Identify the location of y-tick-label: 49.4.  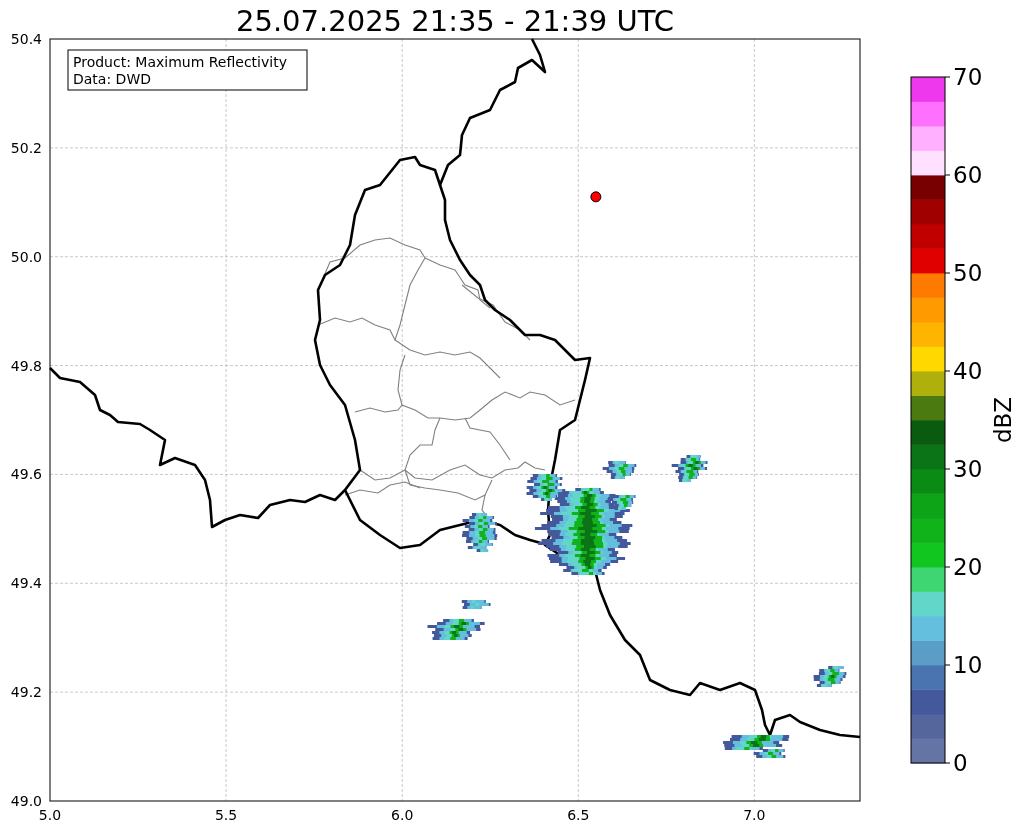
(26, 583).